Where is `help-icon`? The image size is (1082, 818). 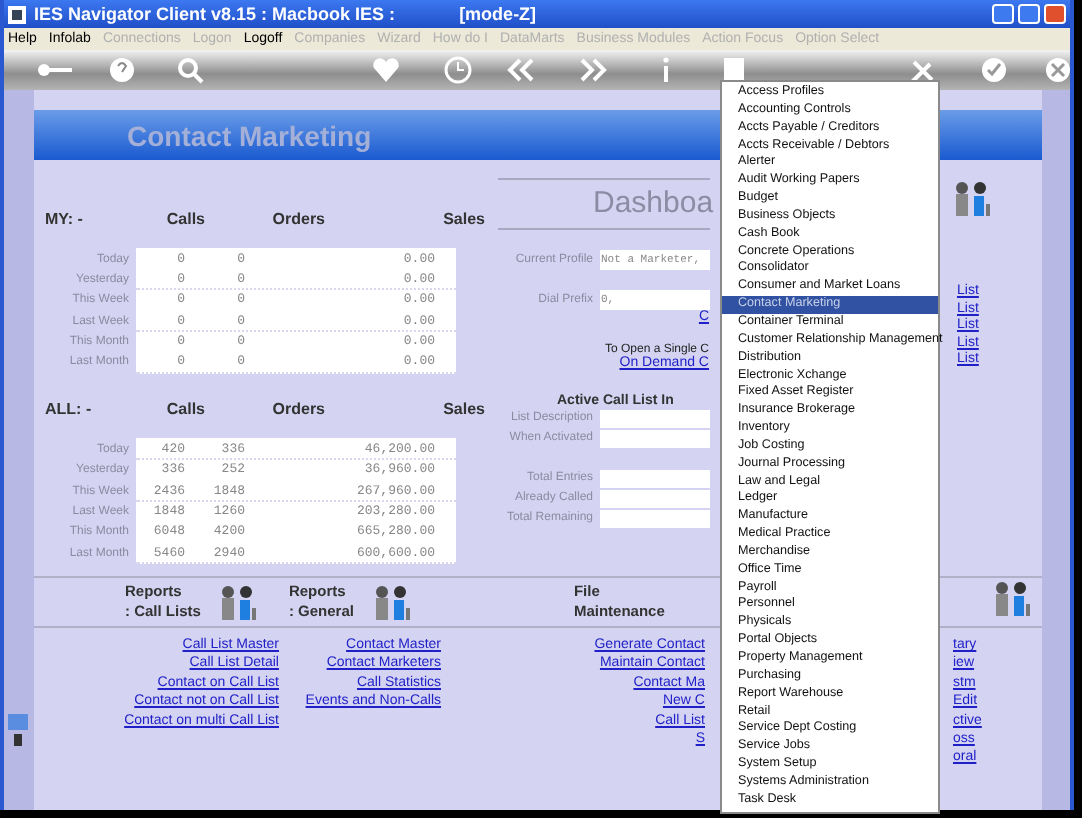 help-icon is located at coordinates (122, 70).